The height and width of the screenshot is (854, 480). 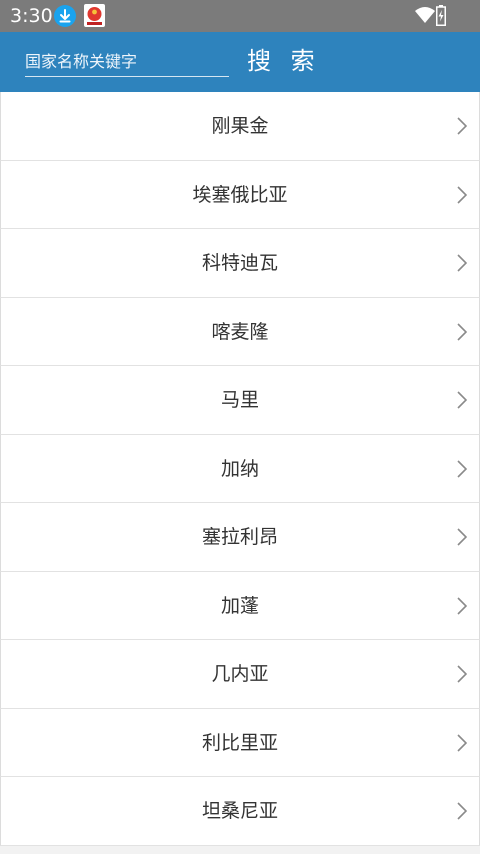 I want to click on country-name: 利比里亚, so click(x=239, y=742).